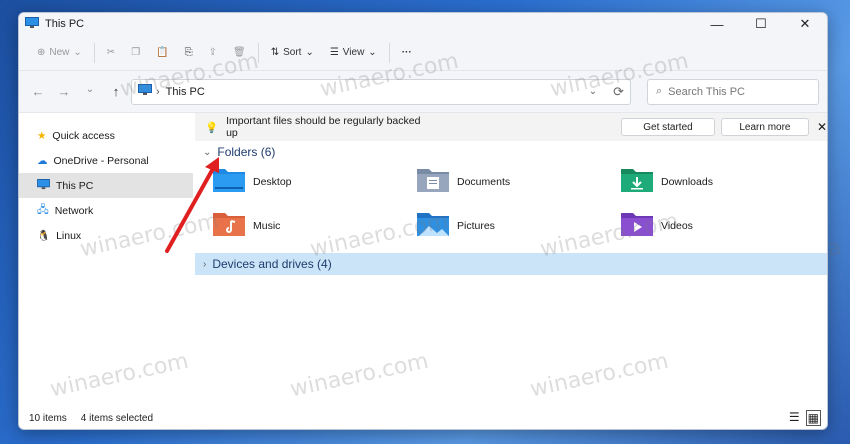 This screenshot has width=850, height=444. Describe the element at coordinates (42, 160) in the screenshot. I see `cloud-icon: ☁` at that location.